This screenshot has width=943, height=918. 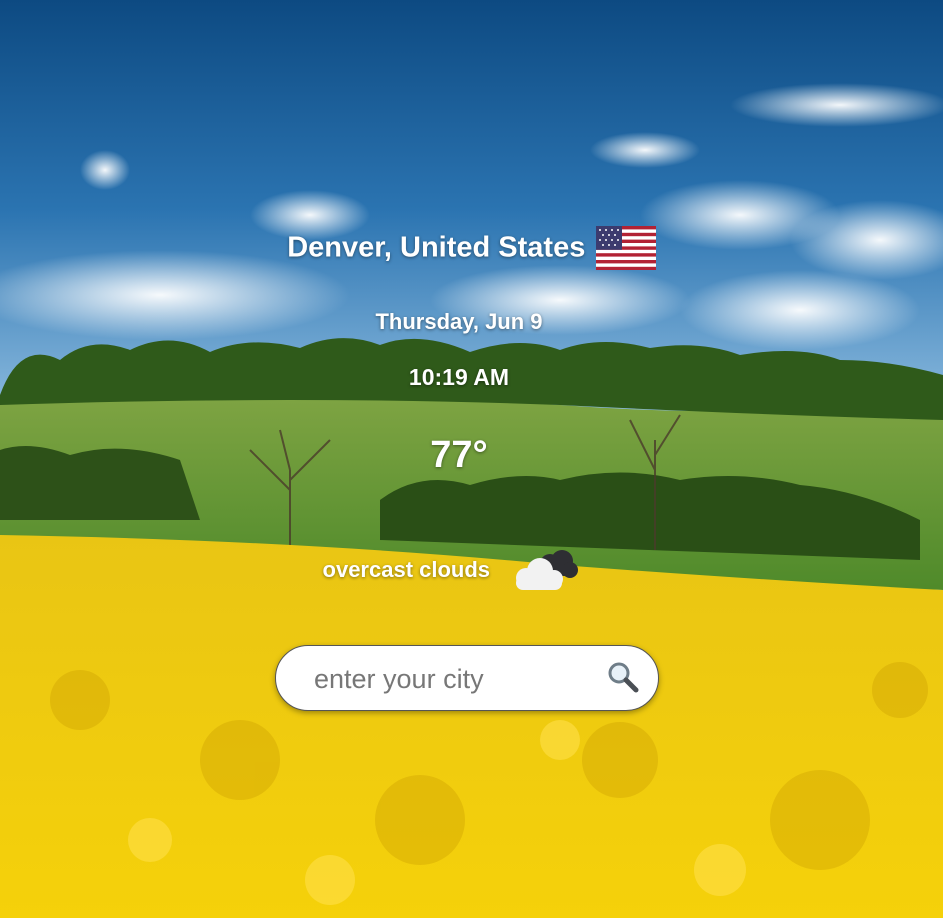 What do you see at coordinates (459, 321) in the screenshot?
I see `date-label: Thursday, Jun 9` at bounding box center [459, 321].